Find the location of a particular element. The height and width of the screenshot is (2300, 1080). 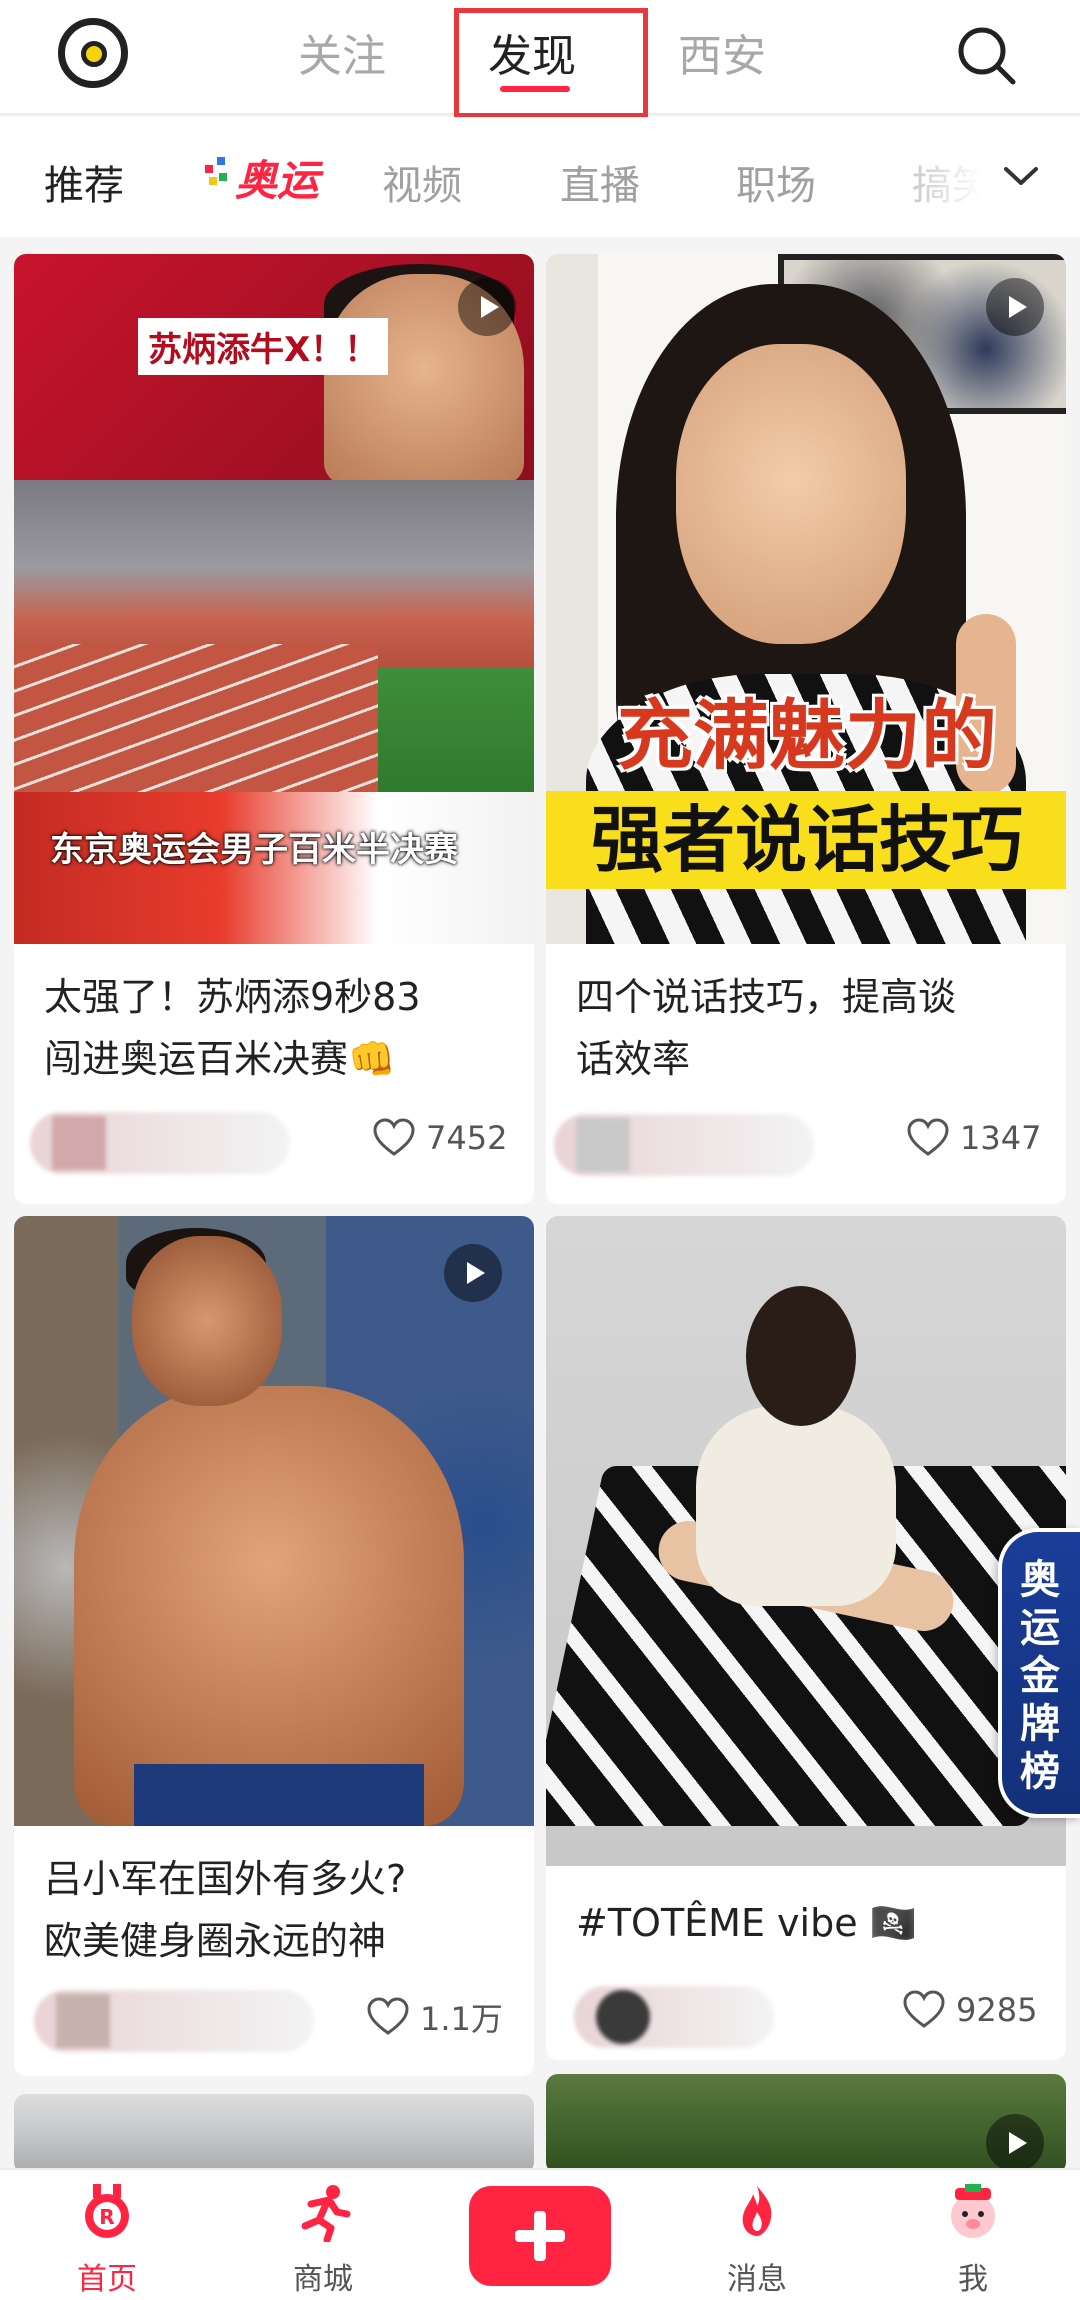

card-title-line: 话效率 is located at coordinates (633, 1059).